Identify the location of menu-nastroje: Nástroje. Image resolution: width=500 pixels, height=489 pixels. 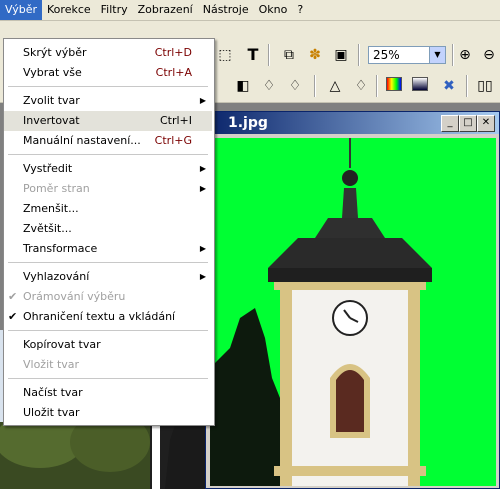
(226, 10).